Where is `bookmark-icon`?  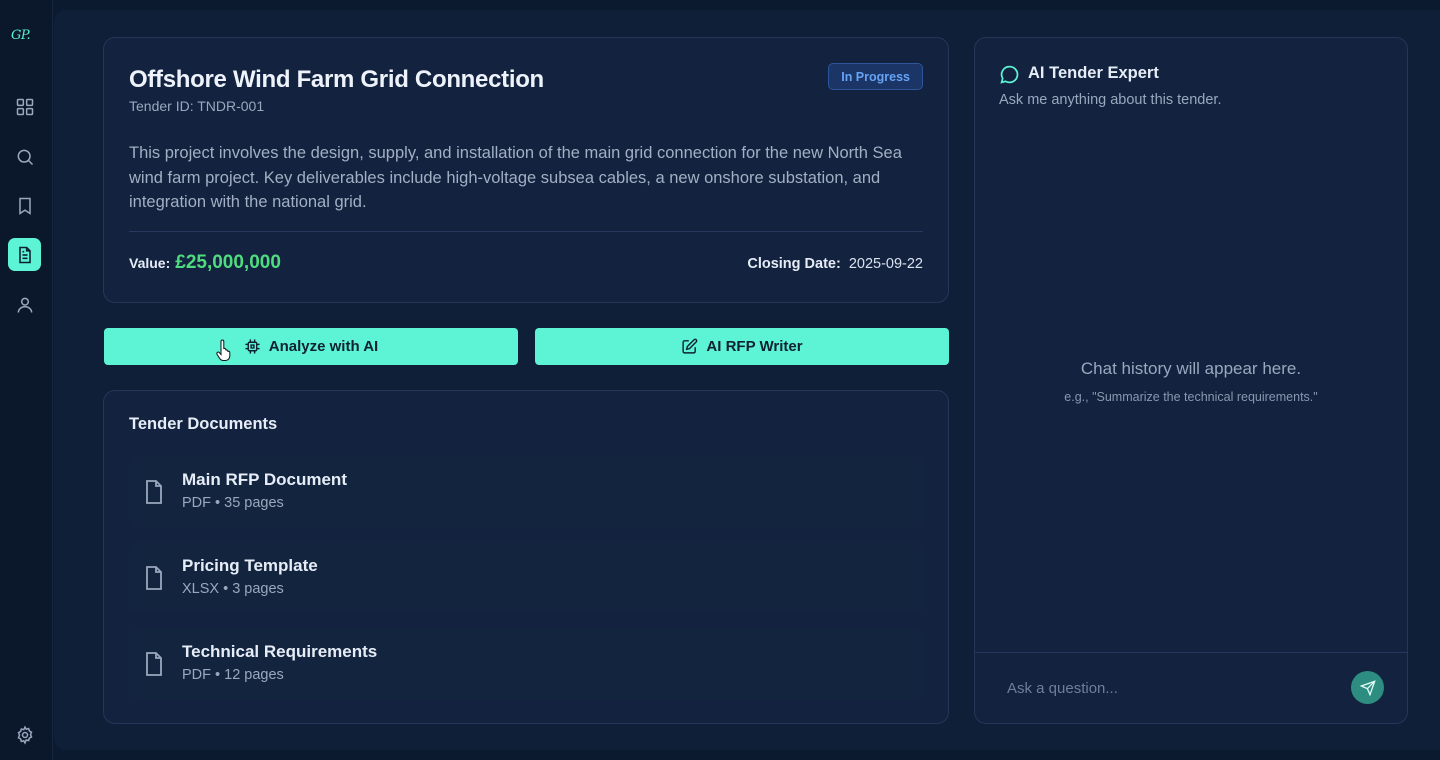
bookmark-icon is located at coordinates (24, 206).